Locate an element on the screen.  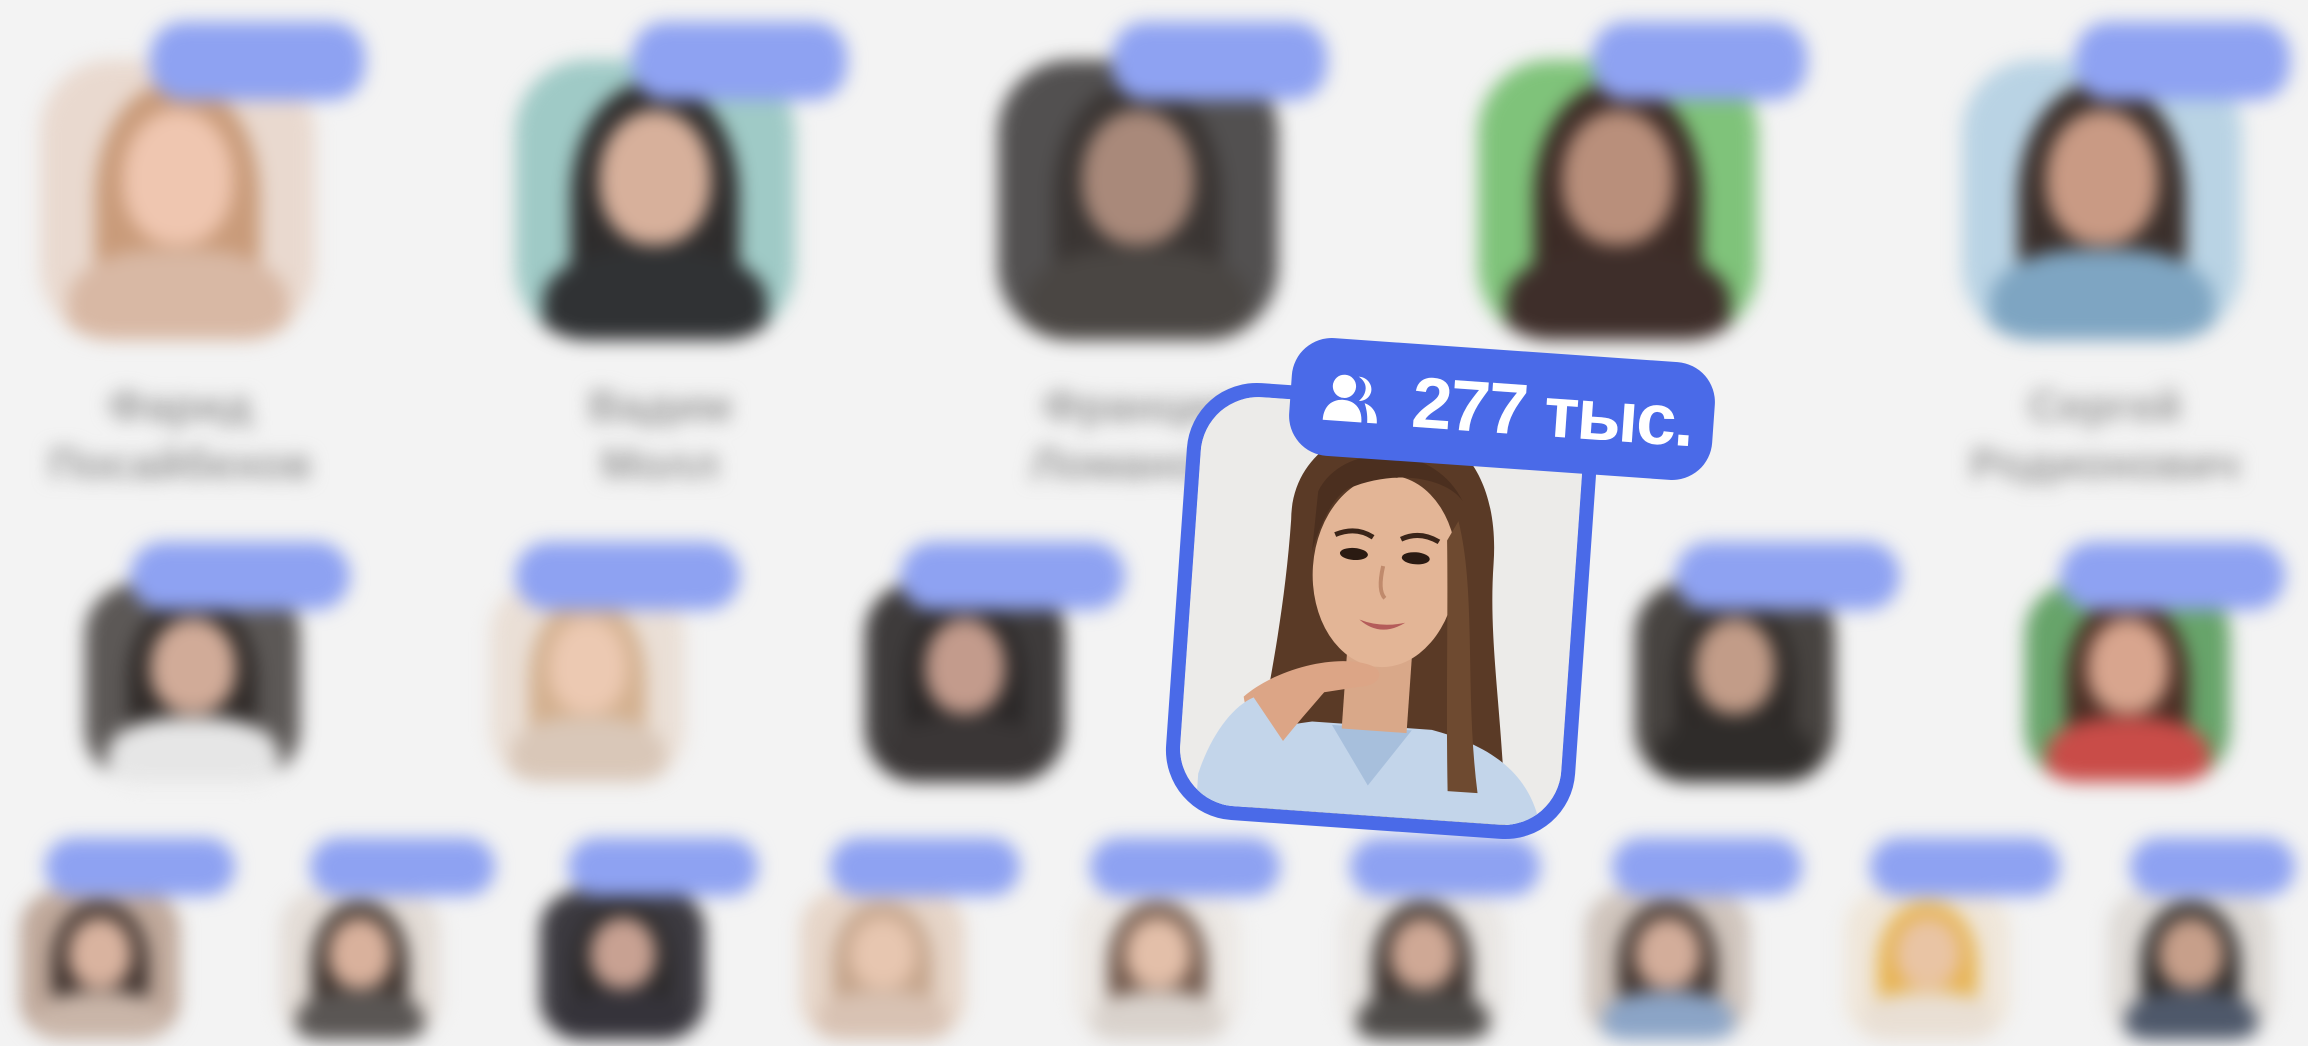
profile-name: Фарид Посайбехов is located at coordinates (180, 435).